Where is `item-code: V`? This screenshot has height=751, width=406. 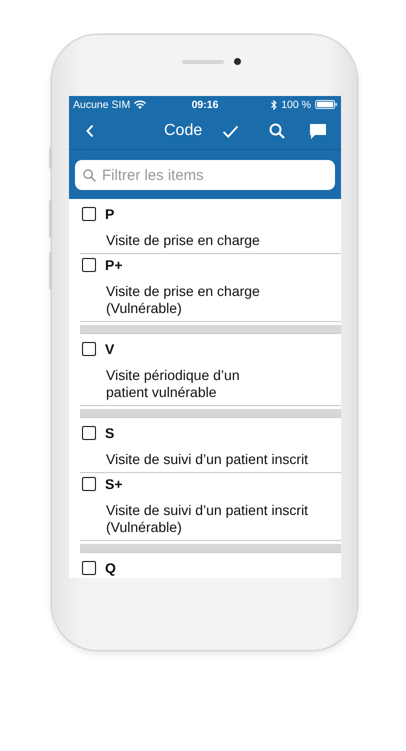
item-code: V is located at coordinates (109, 349).